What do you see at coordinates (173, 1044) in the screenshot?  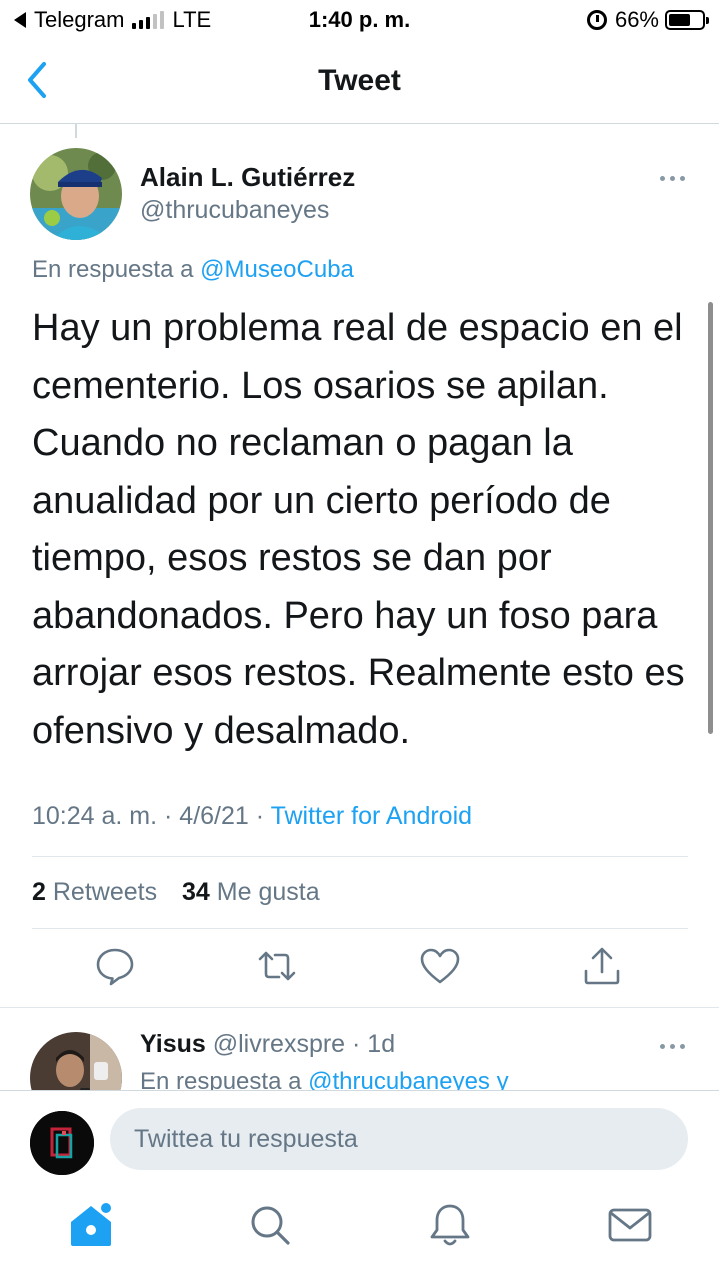 I see `reply-author-name: Yisus` at bounding box center [173, 1044].